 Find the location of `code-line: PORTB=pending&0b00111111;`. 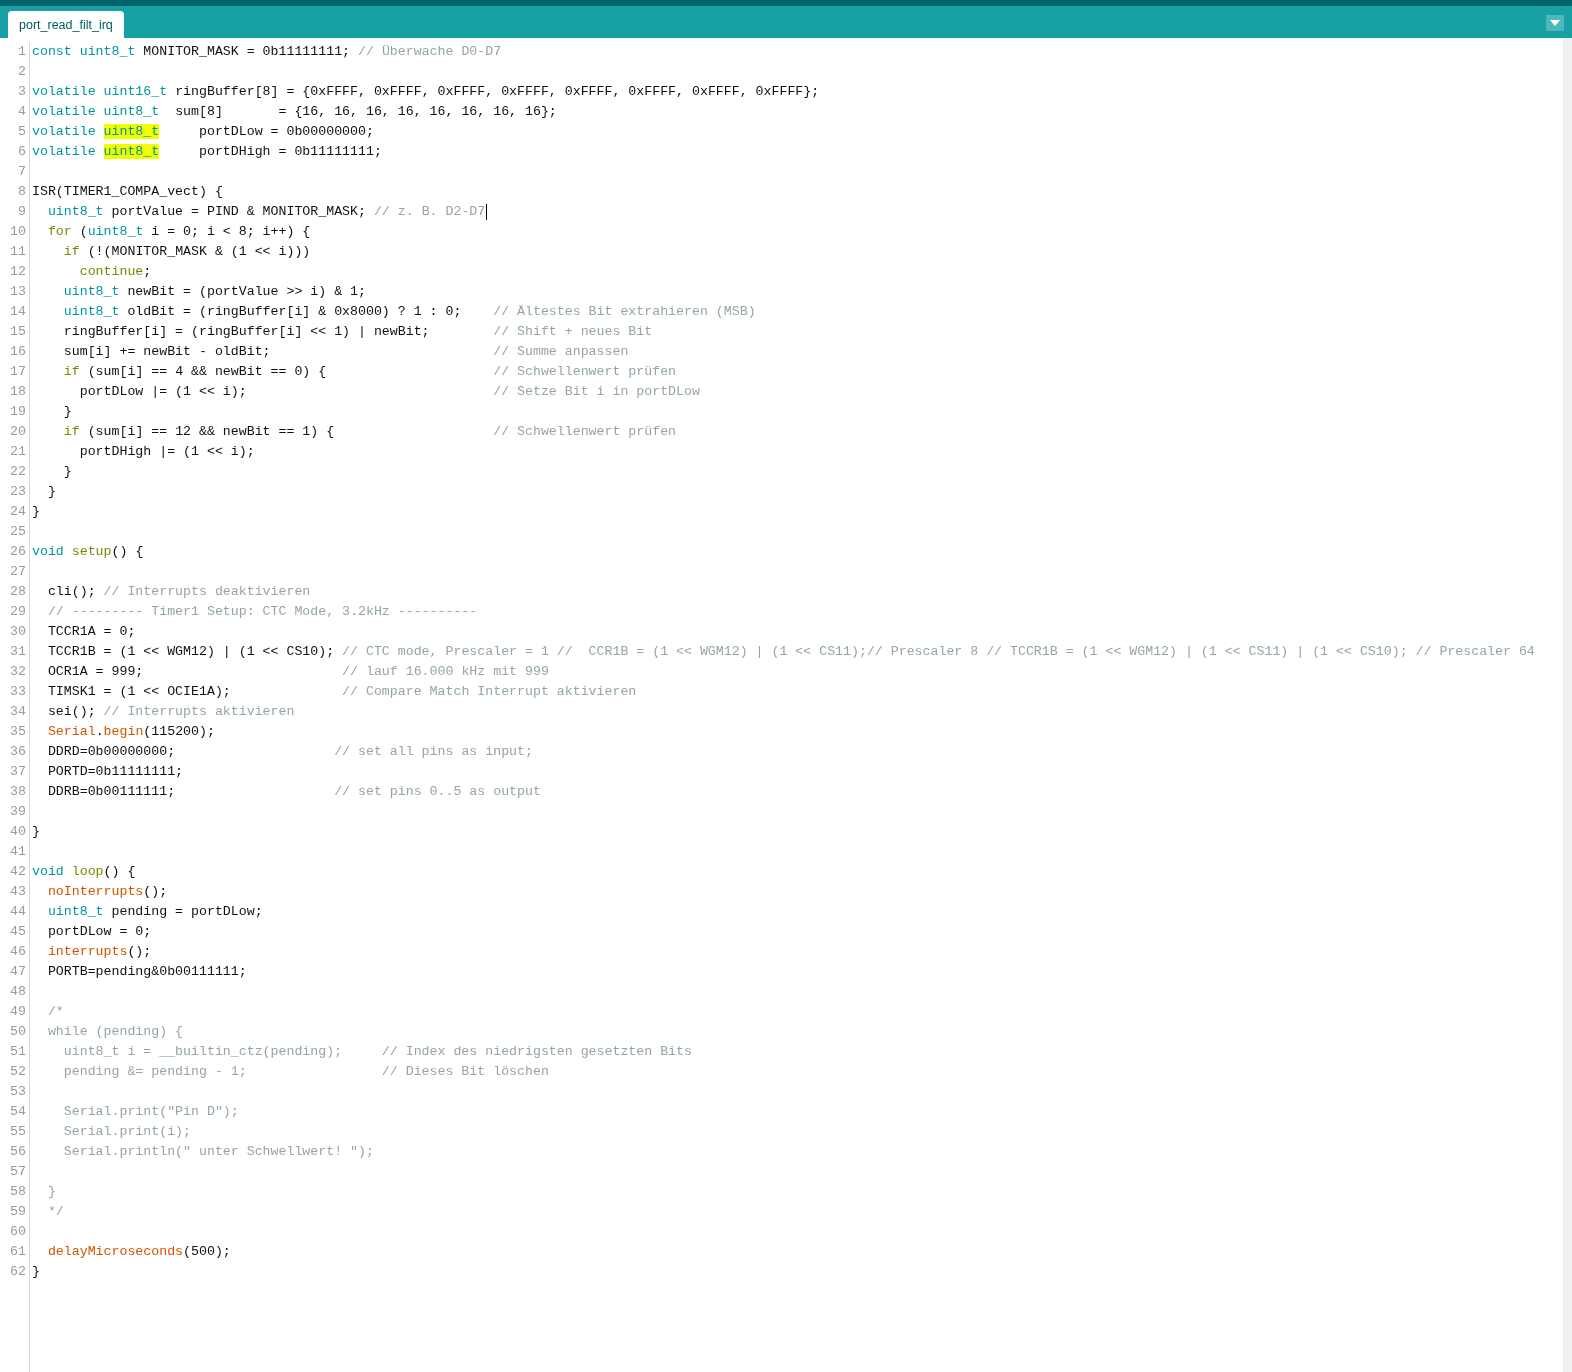

code-line: PORTB=pending&0b00111111; is located at coordinates (146, 971).